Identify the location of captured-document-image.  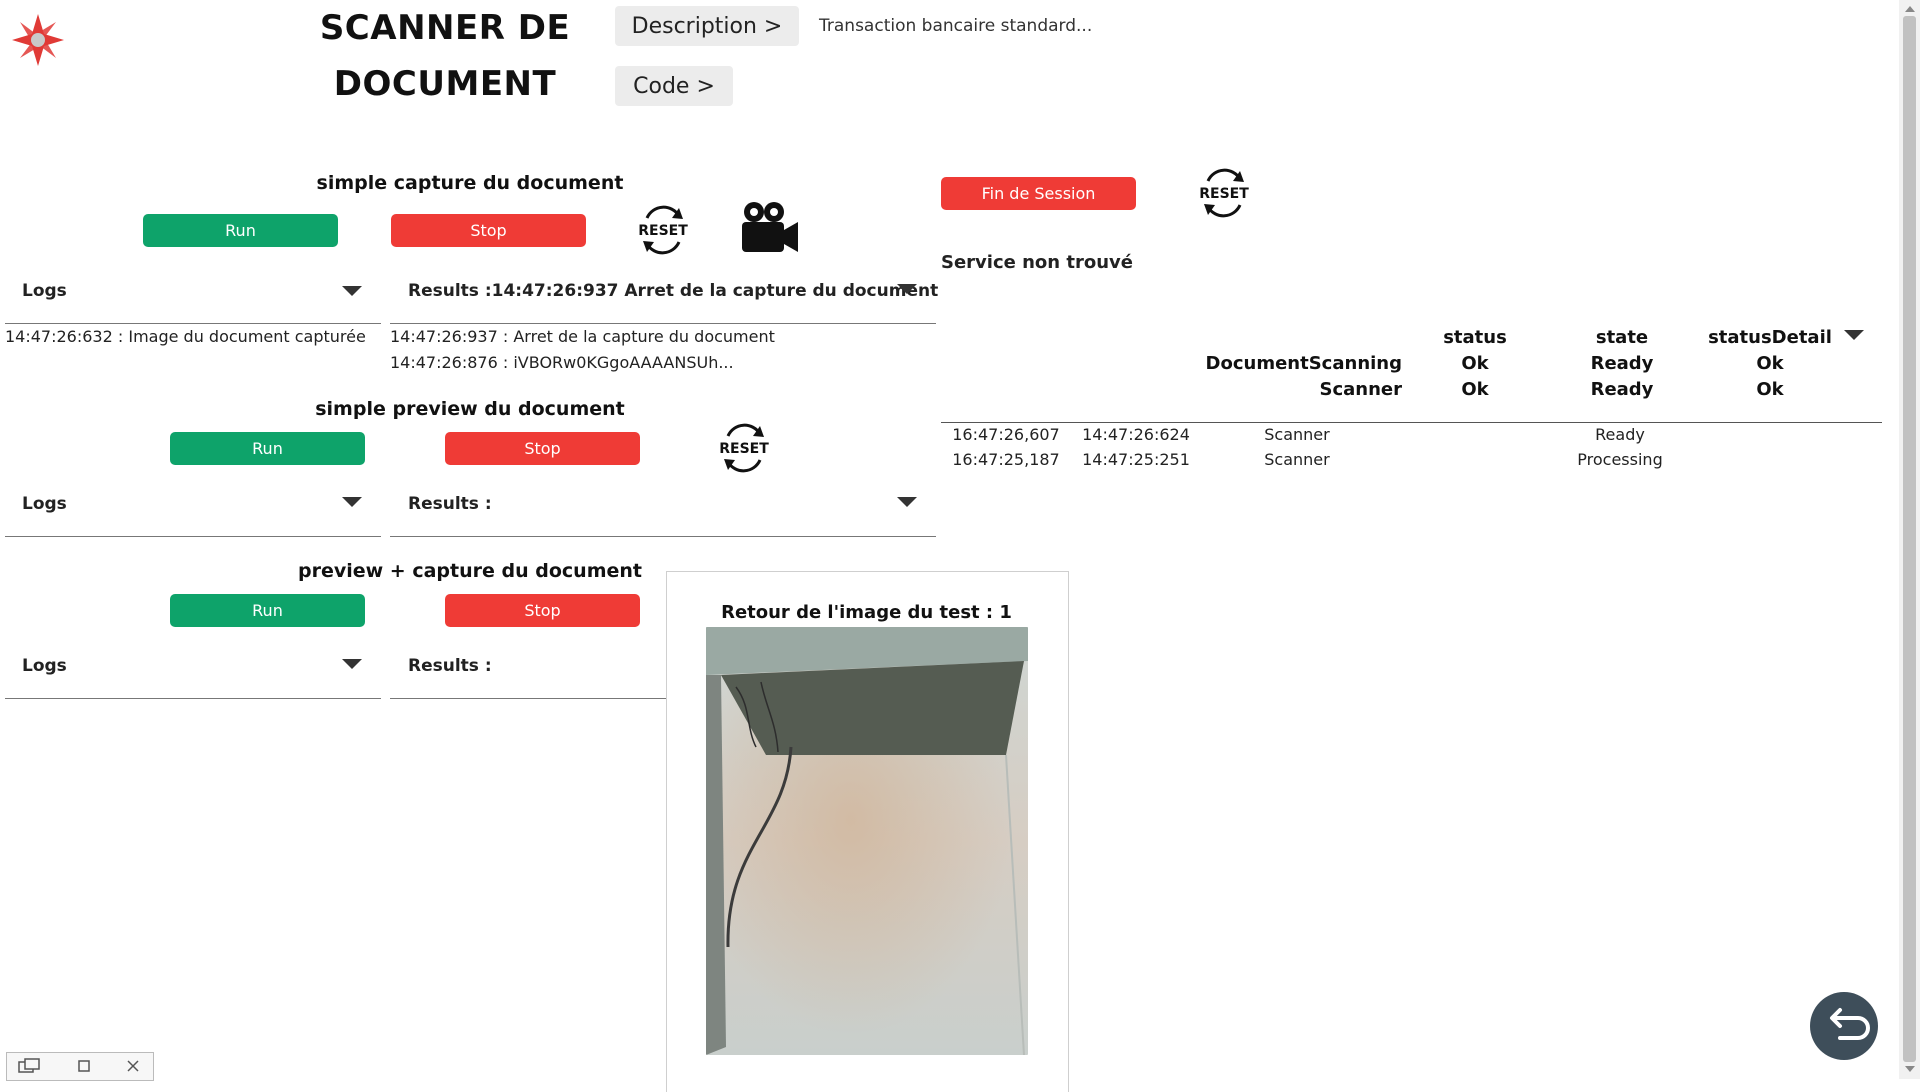
(867, 841).